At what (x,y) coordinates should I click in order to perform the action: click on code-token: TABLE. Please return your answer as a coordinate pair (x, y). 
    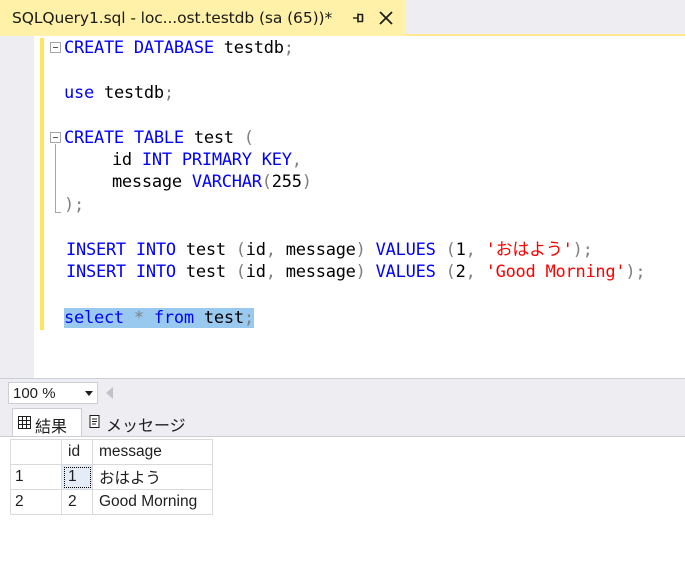
    Looking at the image, I should click on (158, 138).